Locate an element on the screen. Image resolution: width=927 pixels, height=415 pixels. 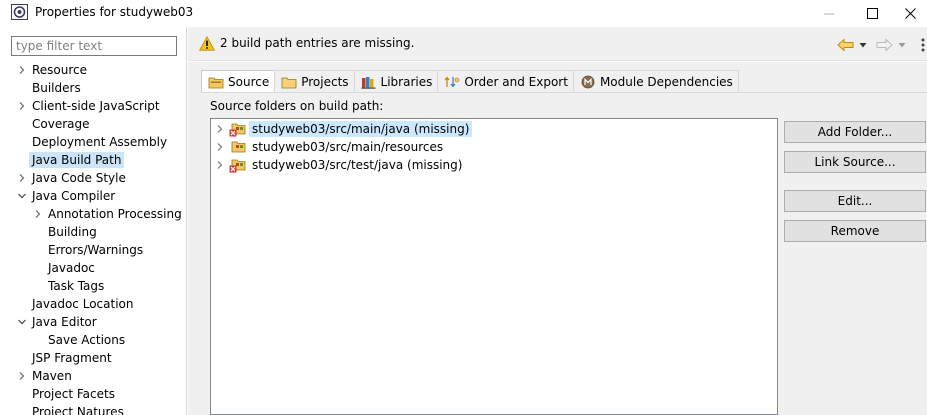
nav-item-label: Task Tags is located at coordinates (76, 286).